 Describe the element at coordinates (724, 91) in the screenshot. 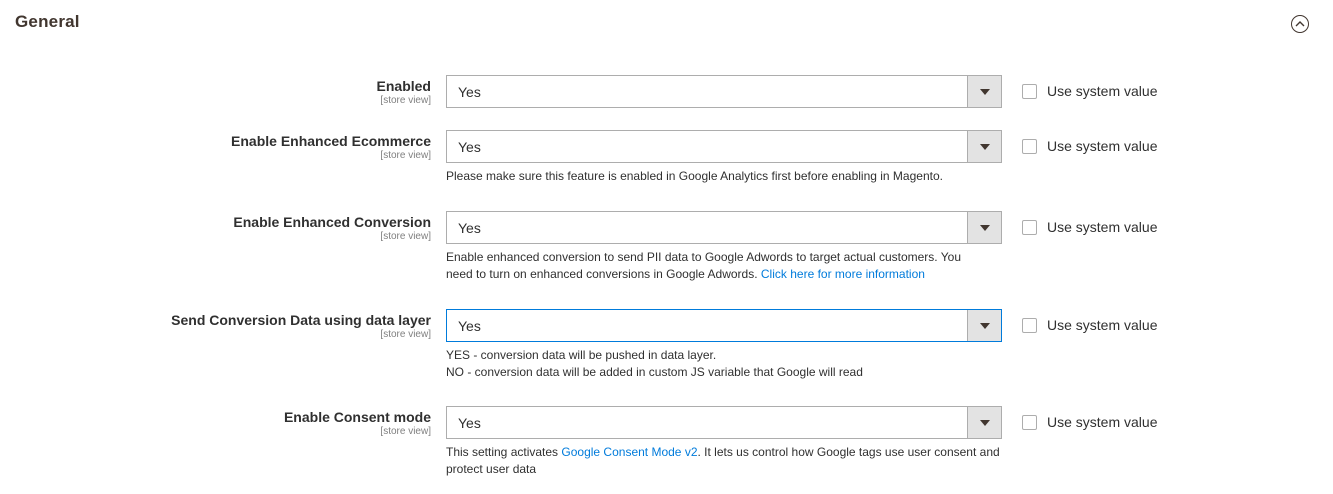

I see `enabled-select: Yes` at that location.